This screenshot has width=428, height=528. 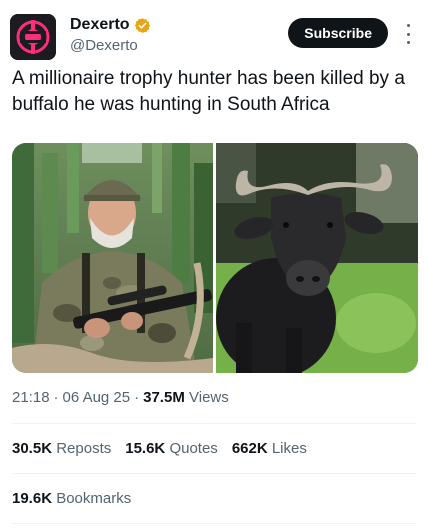 I want to click on avatar, so click(x=33, y=37).